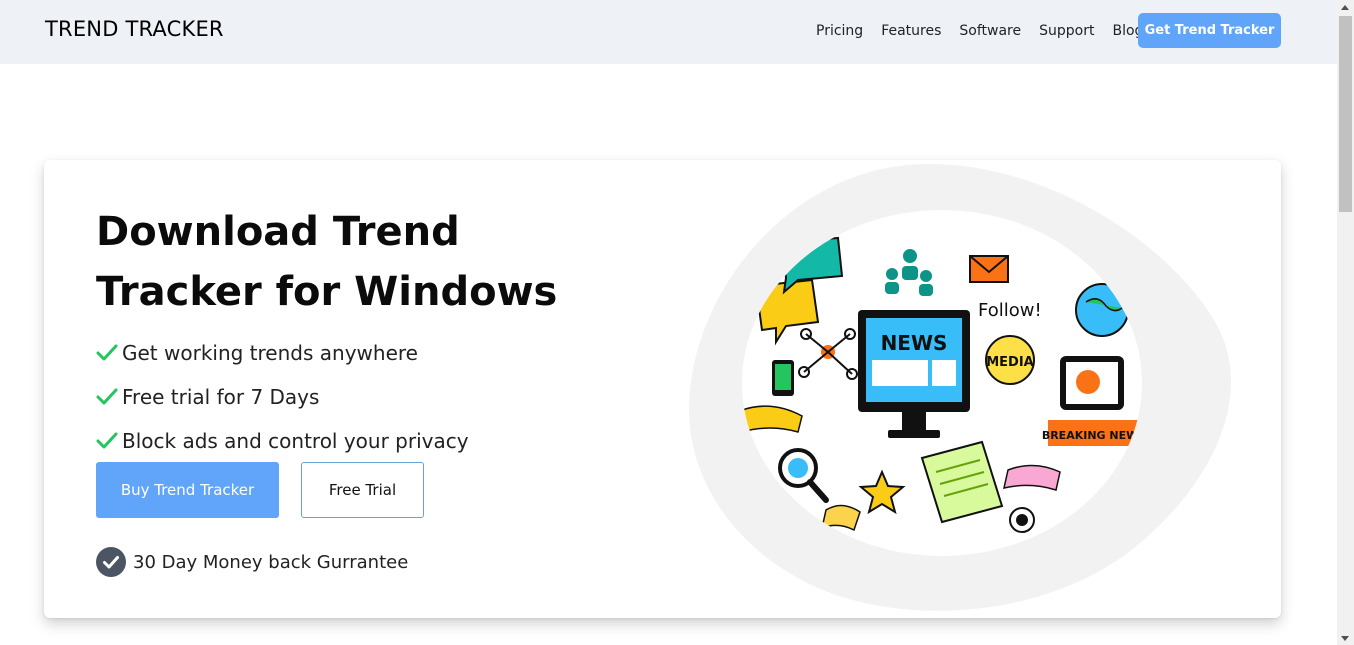  What do you see at coordinates (295, 441) in the screenshot?
I see `feature-text: Block ads and control your privacy` at bounding box center [295, 441].